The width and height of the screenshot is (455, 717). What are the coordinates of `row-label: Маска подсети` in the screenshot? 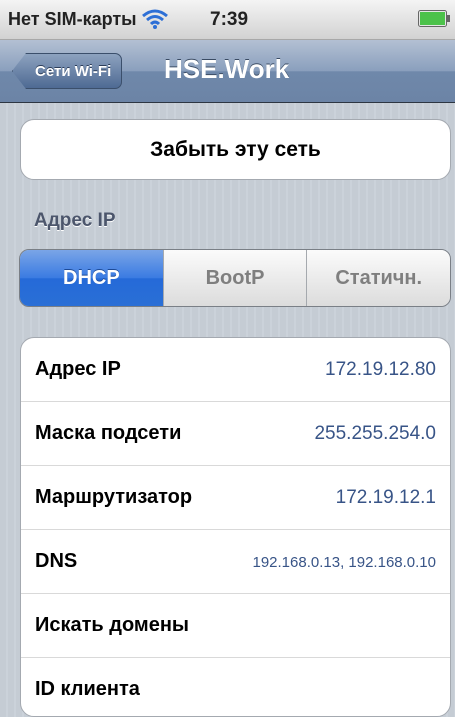 It's located at (108, 433).